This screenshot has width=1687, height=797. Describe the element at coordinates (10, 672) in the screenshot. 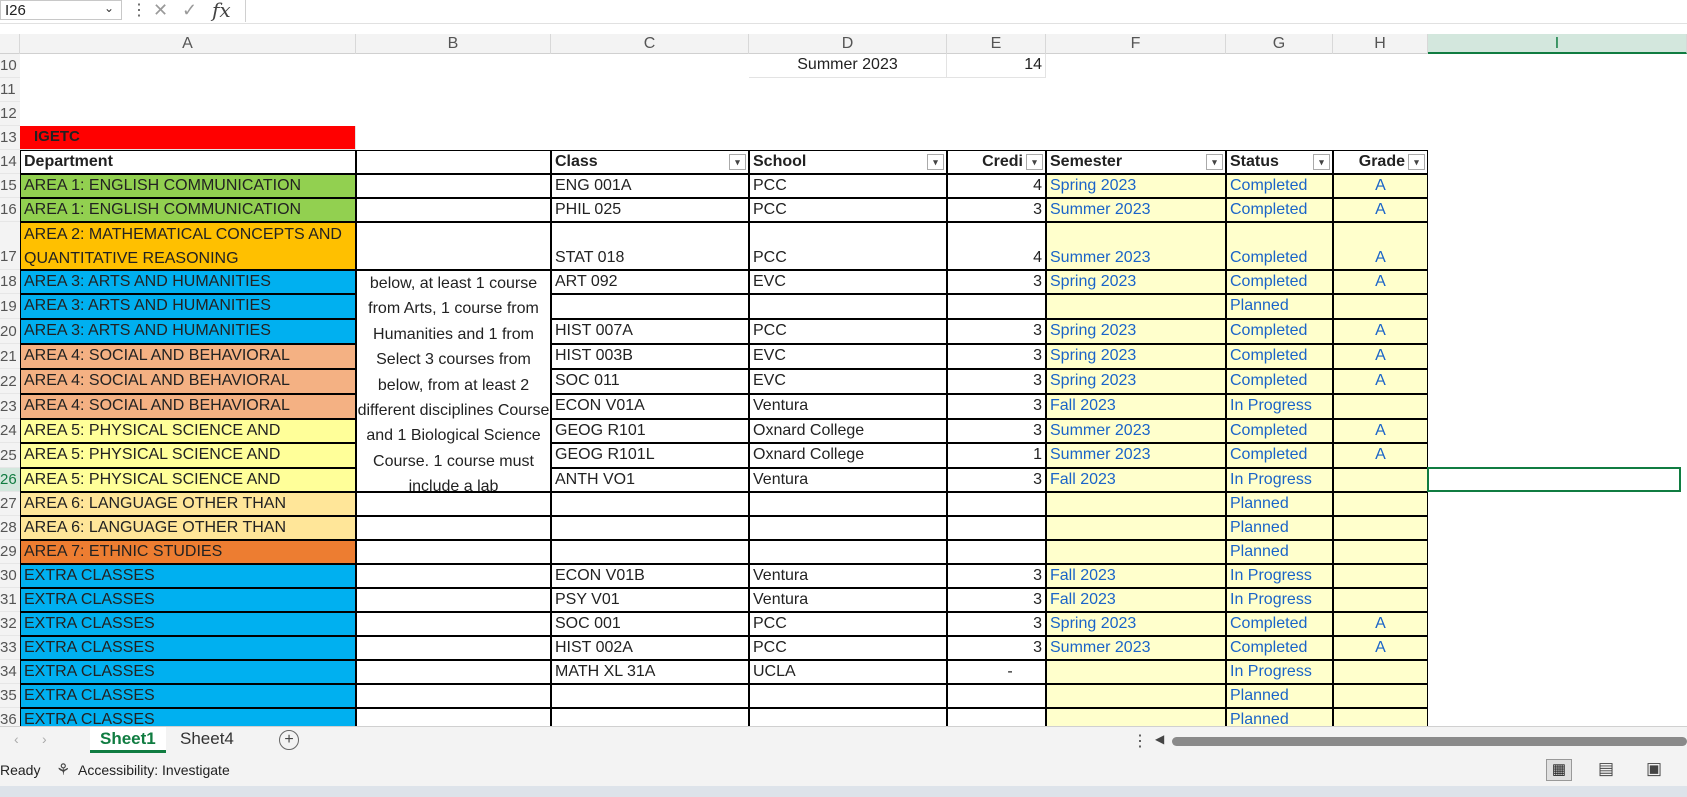

I see `row-header: 34` at that location.